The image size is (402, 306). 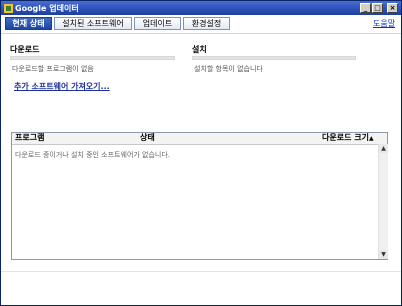 What do you see at coordinates (383, 201) in the screenshot?
I see `list-scrollbar: ▲ ▼` at bounding box center [383, 201].